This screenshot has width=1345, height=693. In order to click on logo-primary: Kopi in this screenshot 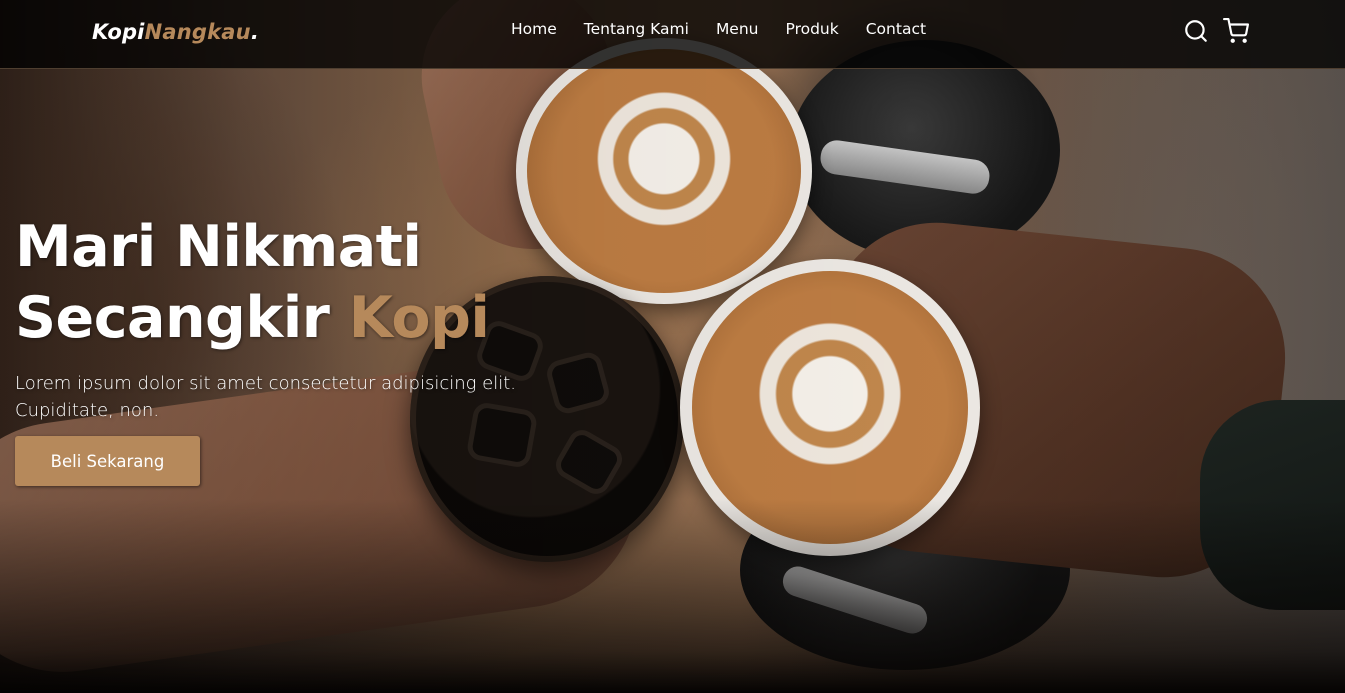, I will do `click(118, 32)`.